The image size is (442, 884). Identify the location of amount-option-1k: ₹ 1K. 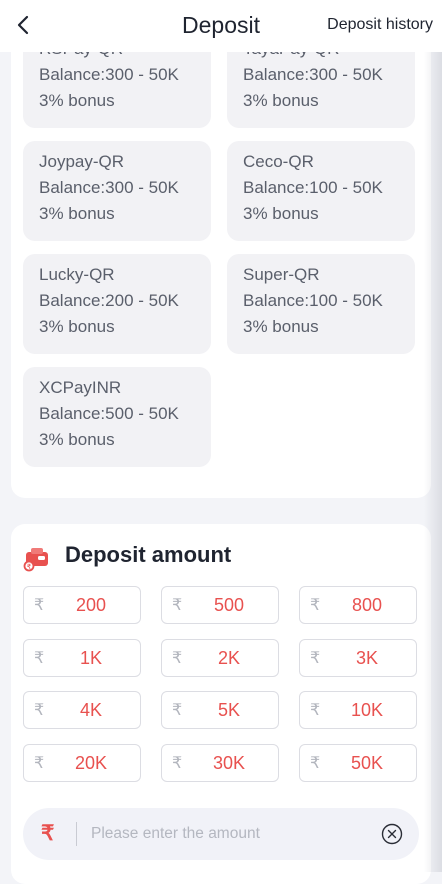
(82, 658).